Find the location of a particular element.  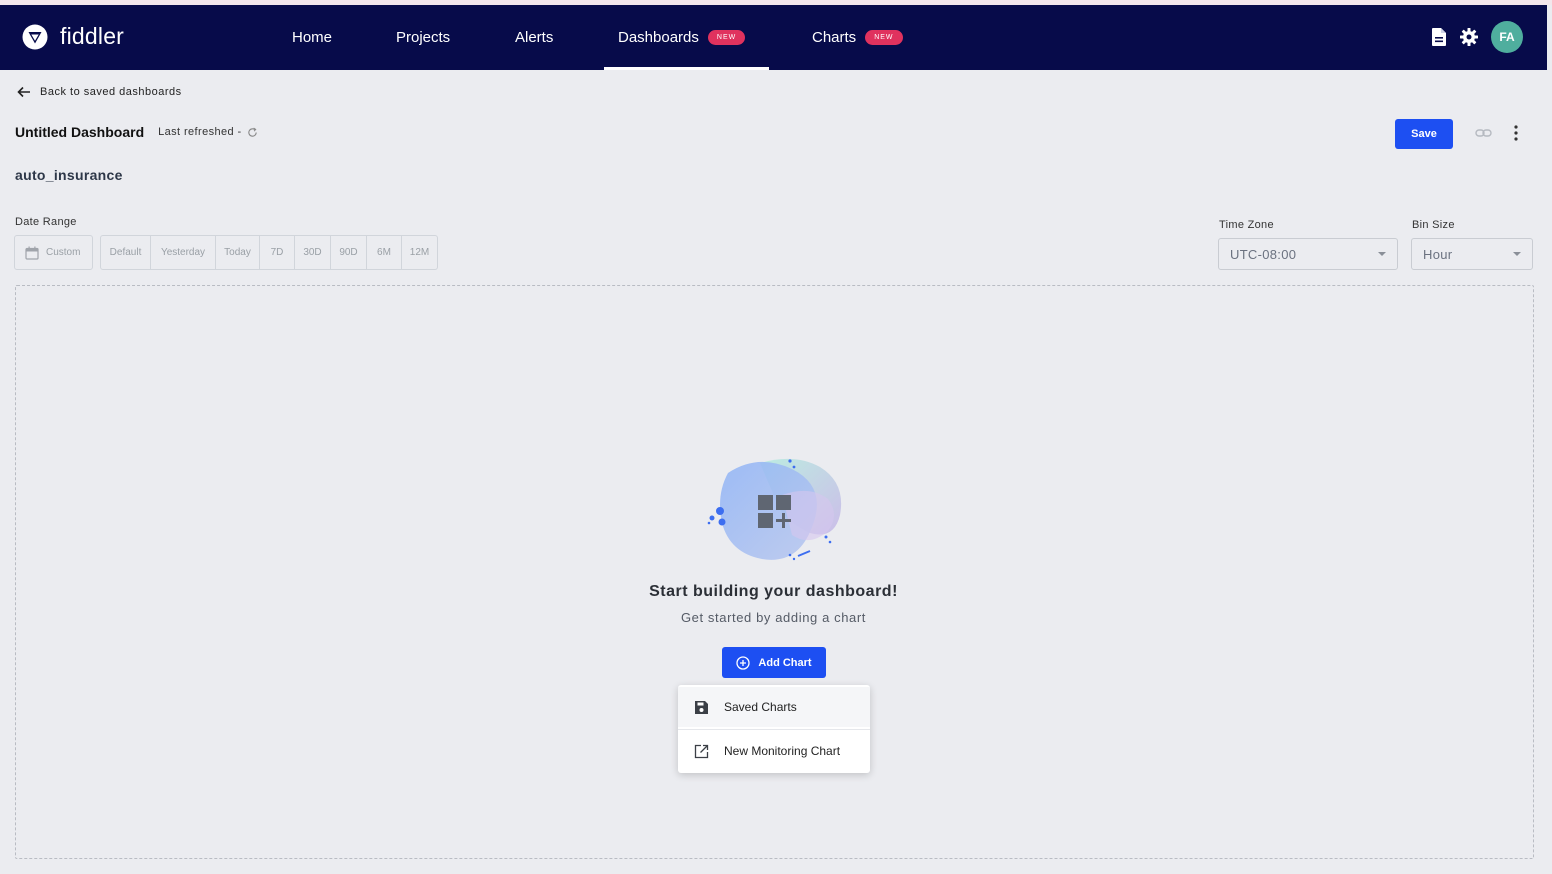

open-external-icon is located at coordinates (701, 751).